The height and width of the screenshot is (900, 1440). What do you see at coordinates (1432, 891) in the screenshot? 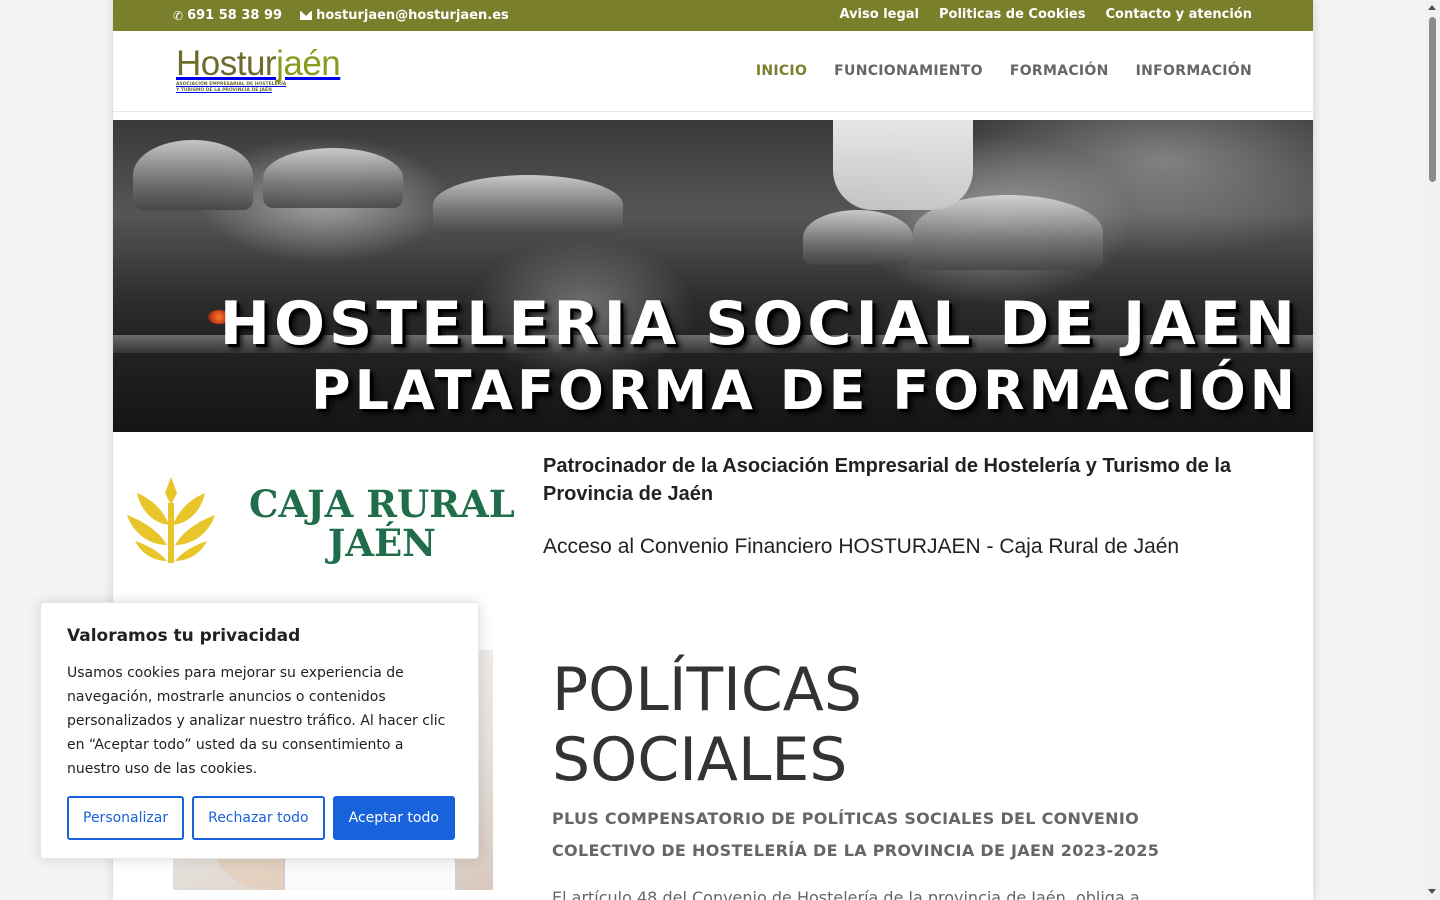
I see `scroll-down-icon` at bounding box center [1432, 891].